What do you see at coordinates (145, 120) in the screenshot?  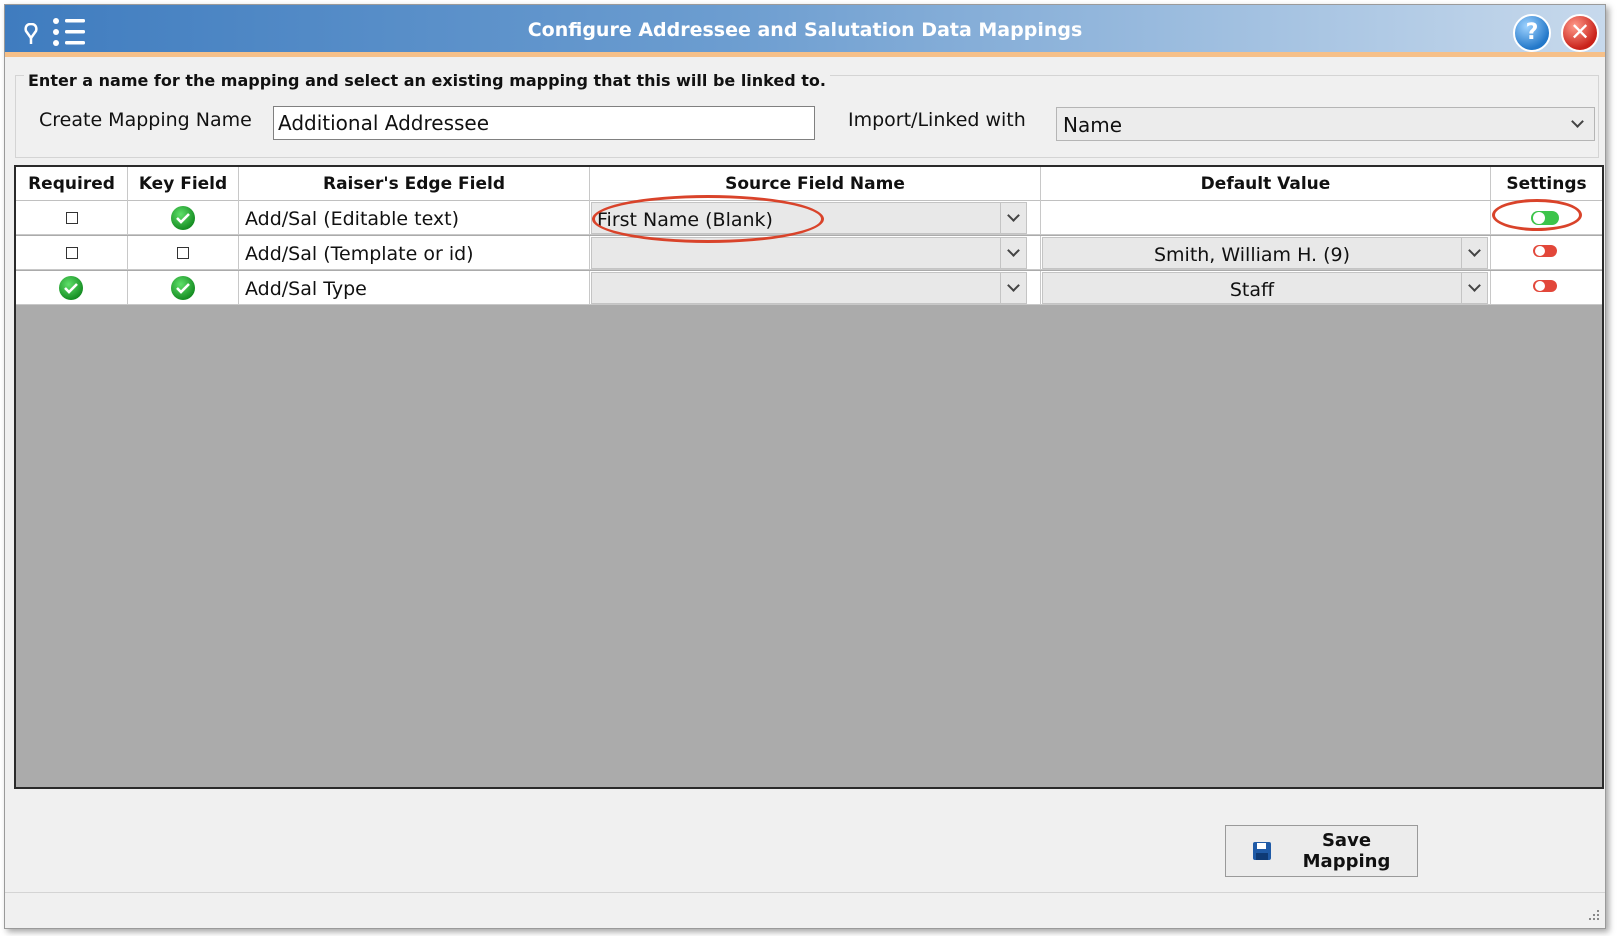 I see `mapping-name-label: Create Mapping Name` at bounding box center [145, 120].